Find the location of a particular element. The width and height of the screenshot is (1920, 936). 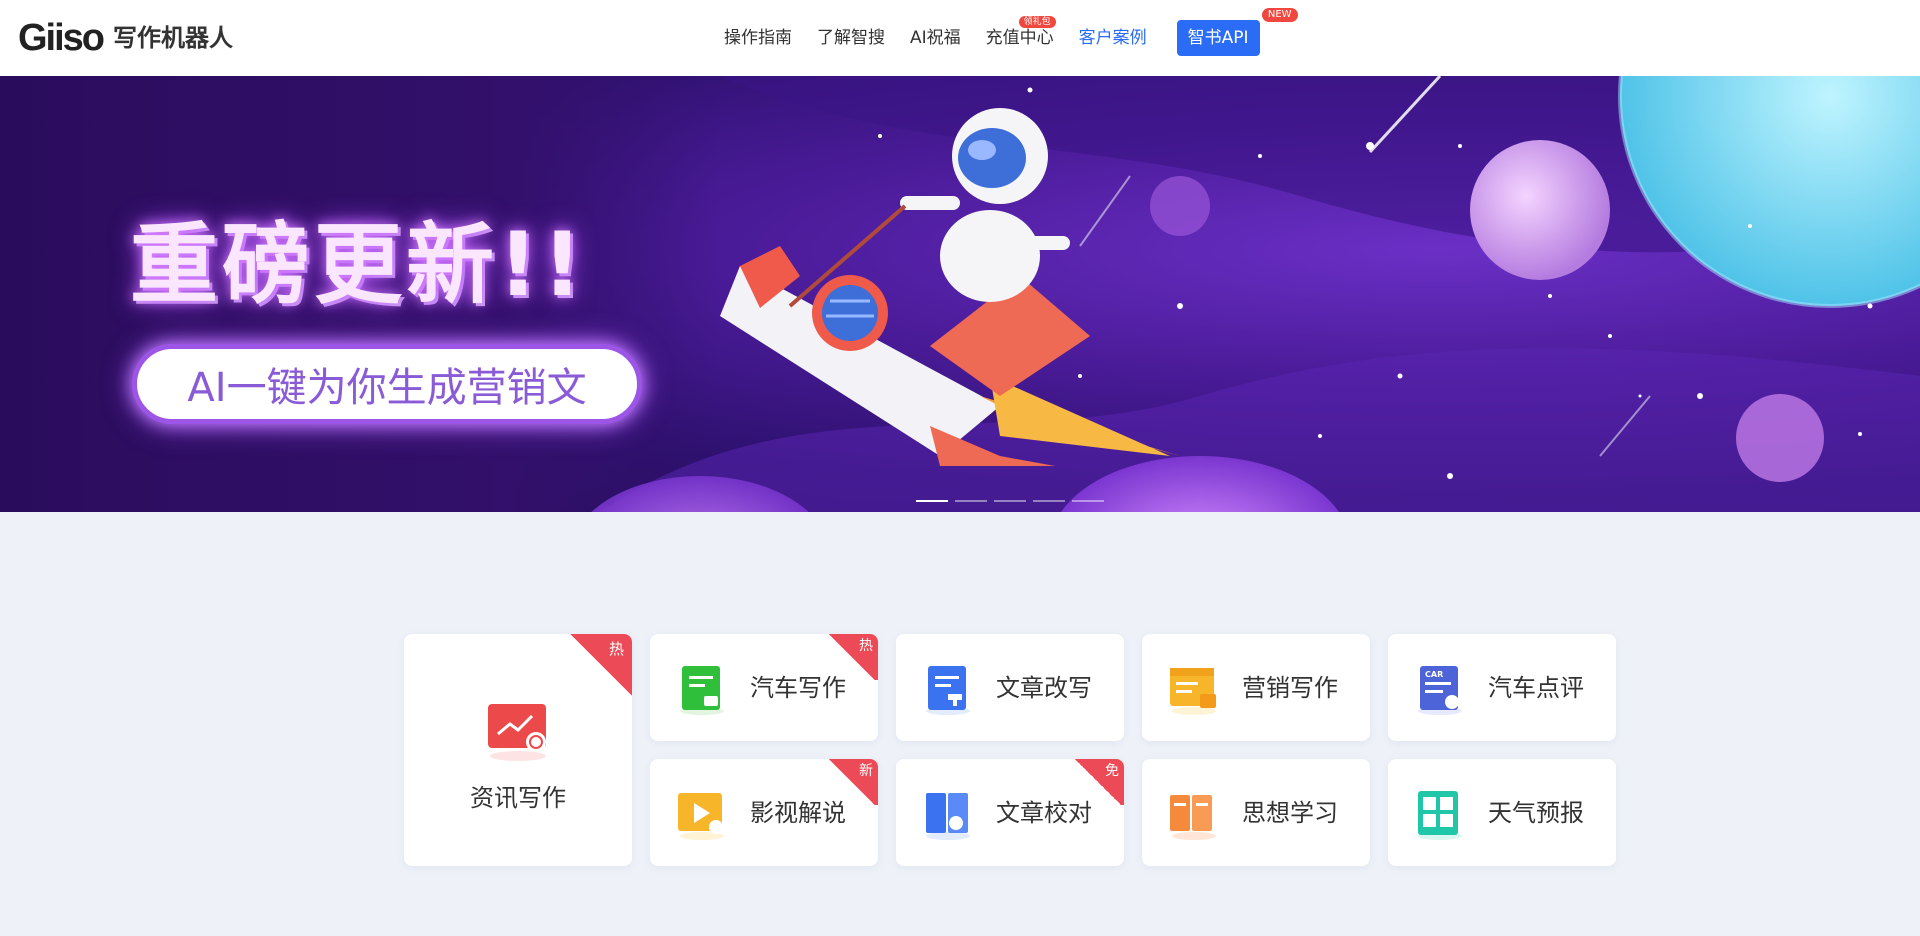

card-label: 影视解说 is located at coordinates (798, 813).